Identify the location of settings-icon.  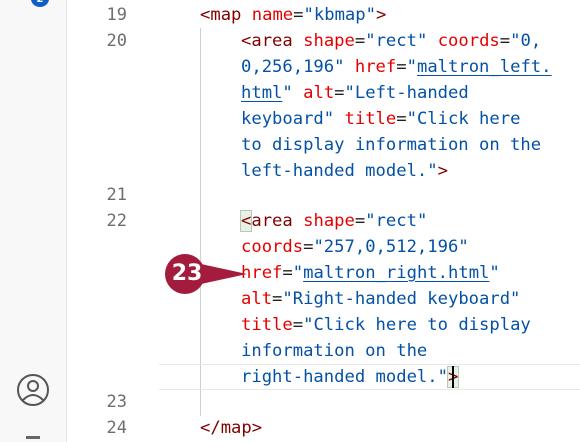
(34, 438).